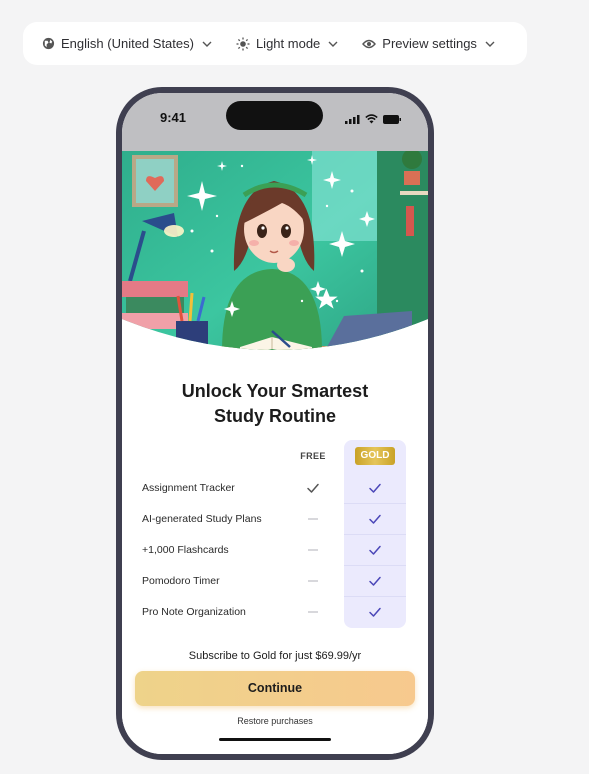 This screenshot has height=774, width=589. Describe the element at coordinates (202, 519) in the screenshot. I see `feature-label: AI-generated Study Plans` at that location.